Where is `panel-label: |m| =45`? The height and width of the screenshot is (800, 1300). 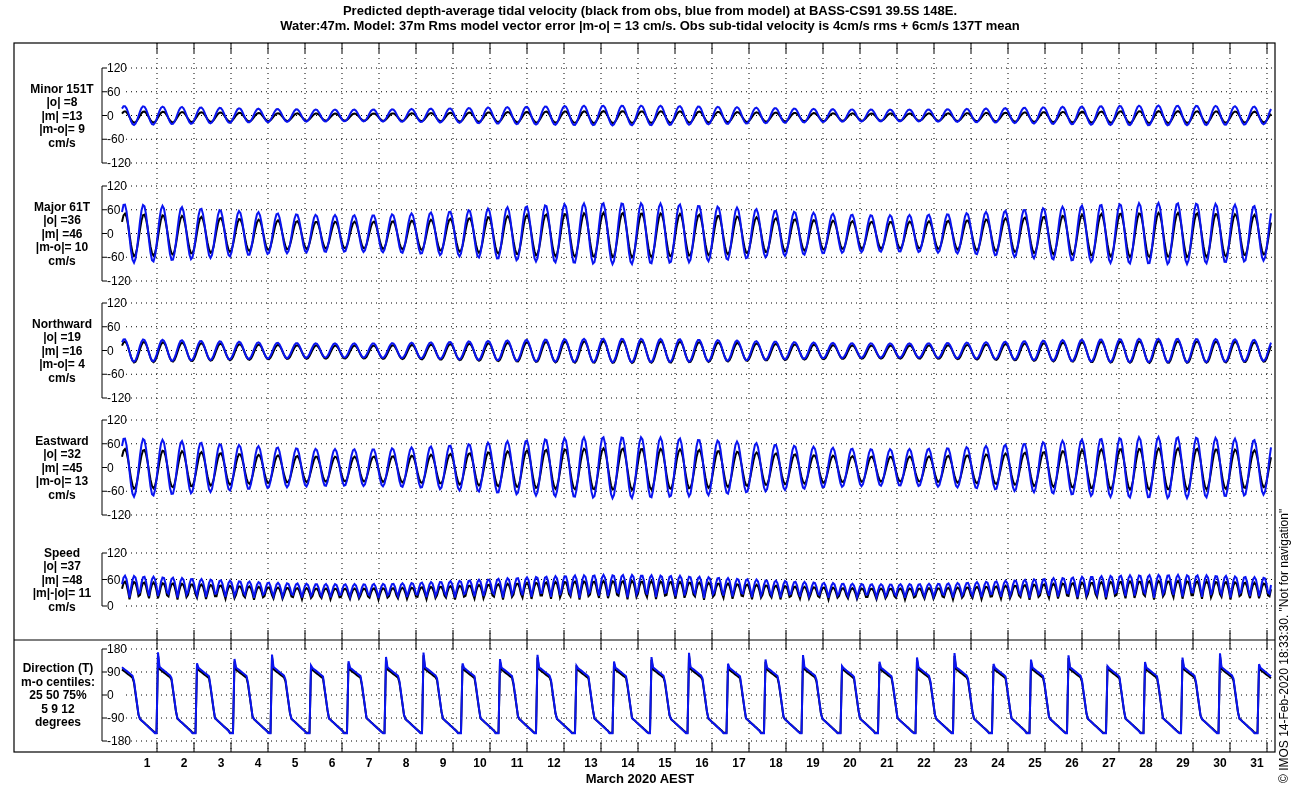
panel-label: |m| =45 is located at coordinates (62, 467).